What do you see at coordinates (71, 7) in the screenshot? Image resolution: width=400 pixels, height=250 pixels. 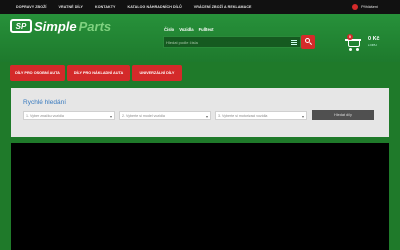 I see `nav-link-vratne-dily: VRATNÉ DÍLY` at bounding box center [71, 7].